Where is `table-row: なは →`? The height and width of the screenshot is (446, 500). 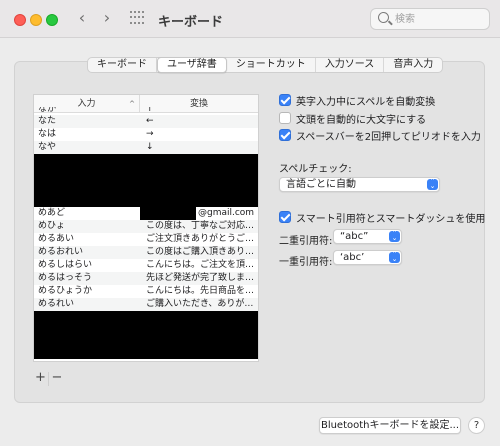 table-row: なは → is located at coordinates (146, 134).